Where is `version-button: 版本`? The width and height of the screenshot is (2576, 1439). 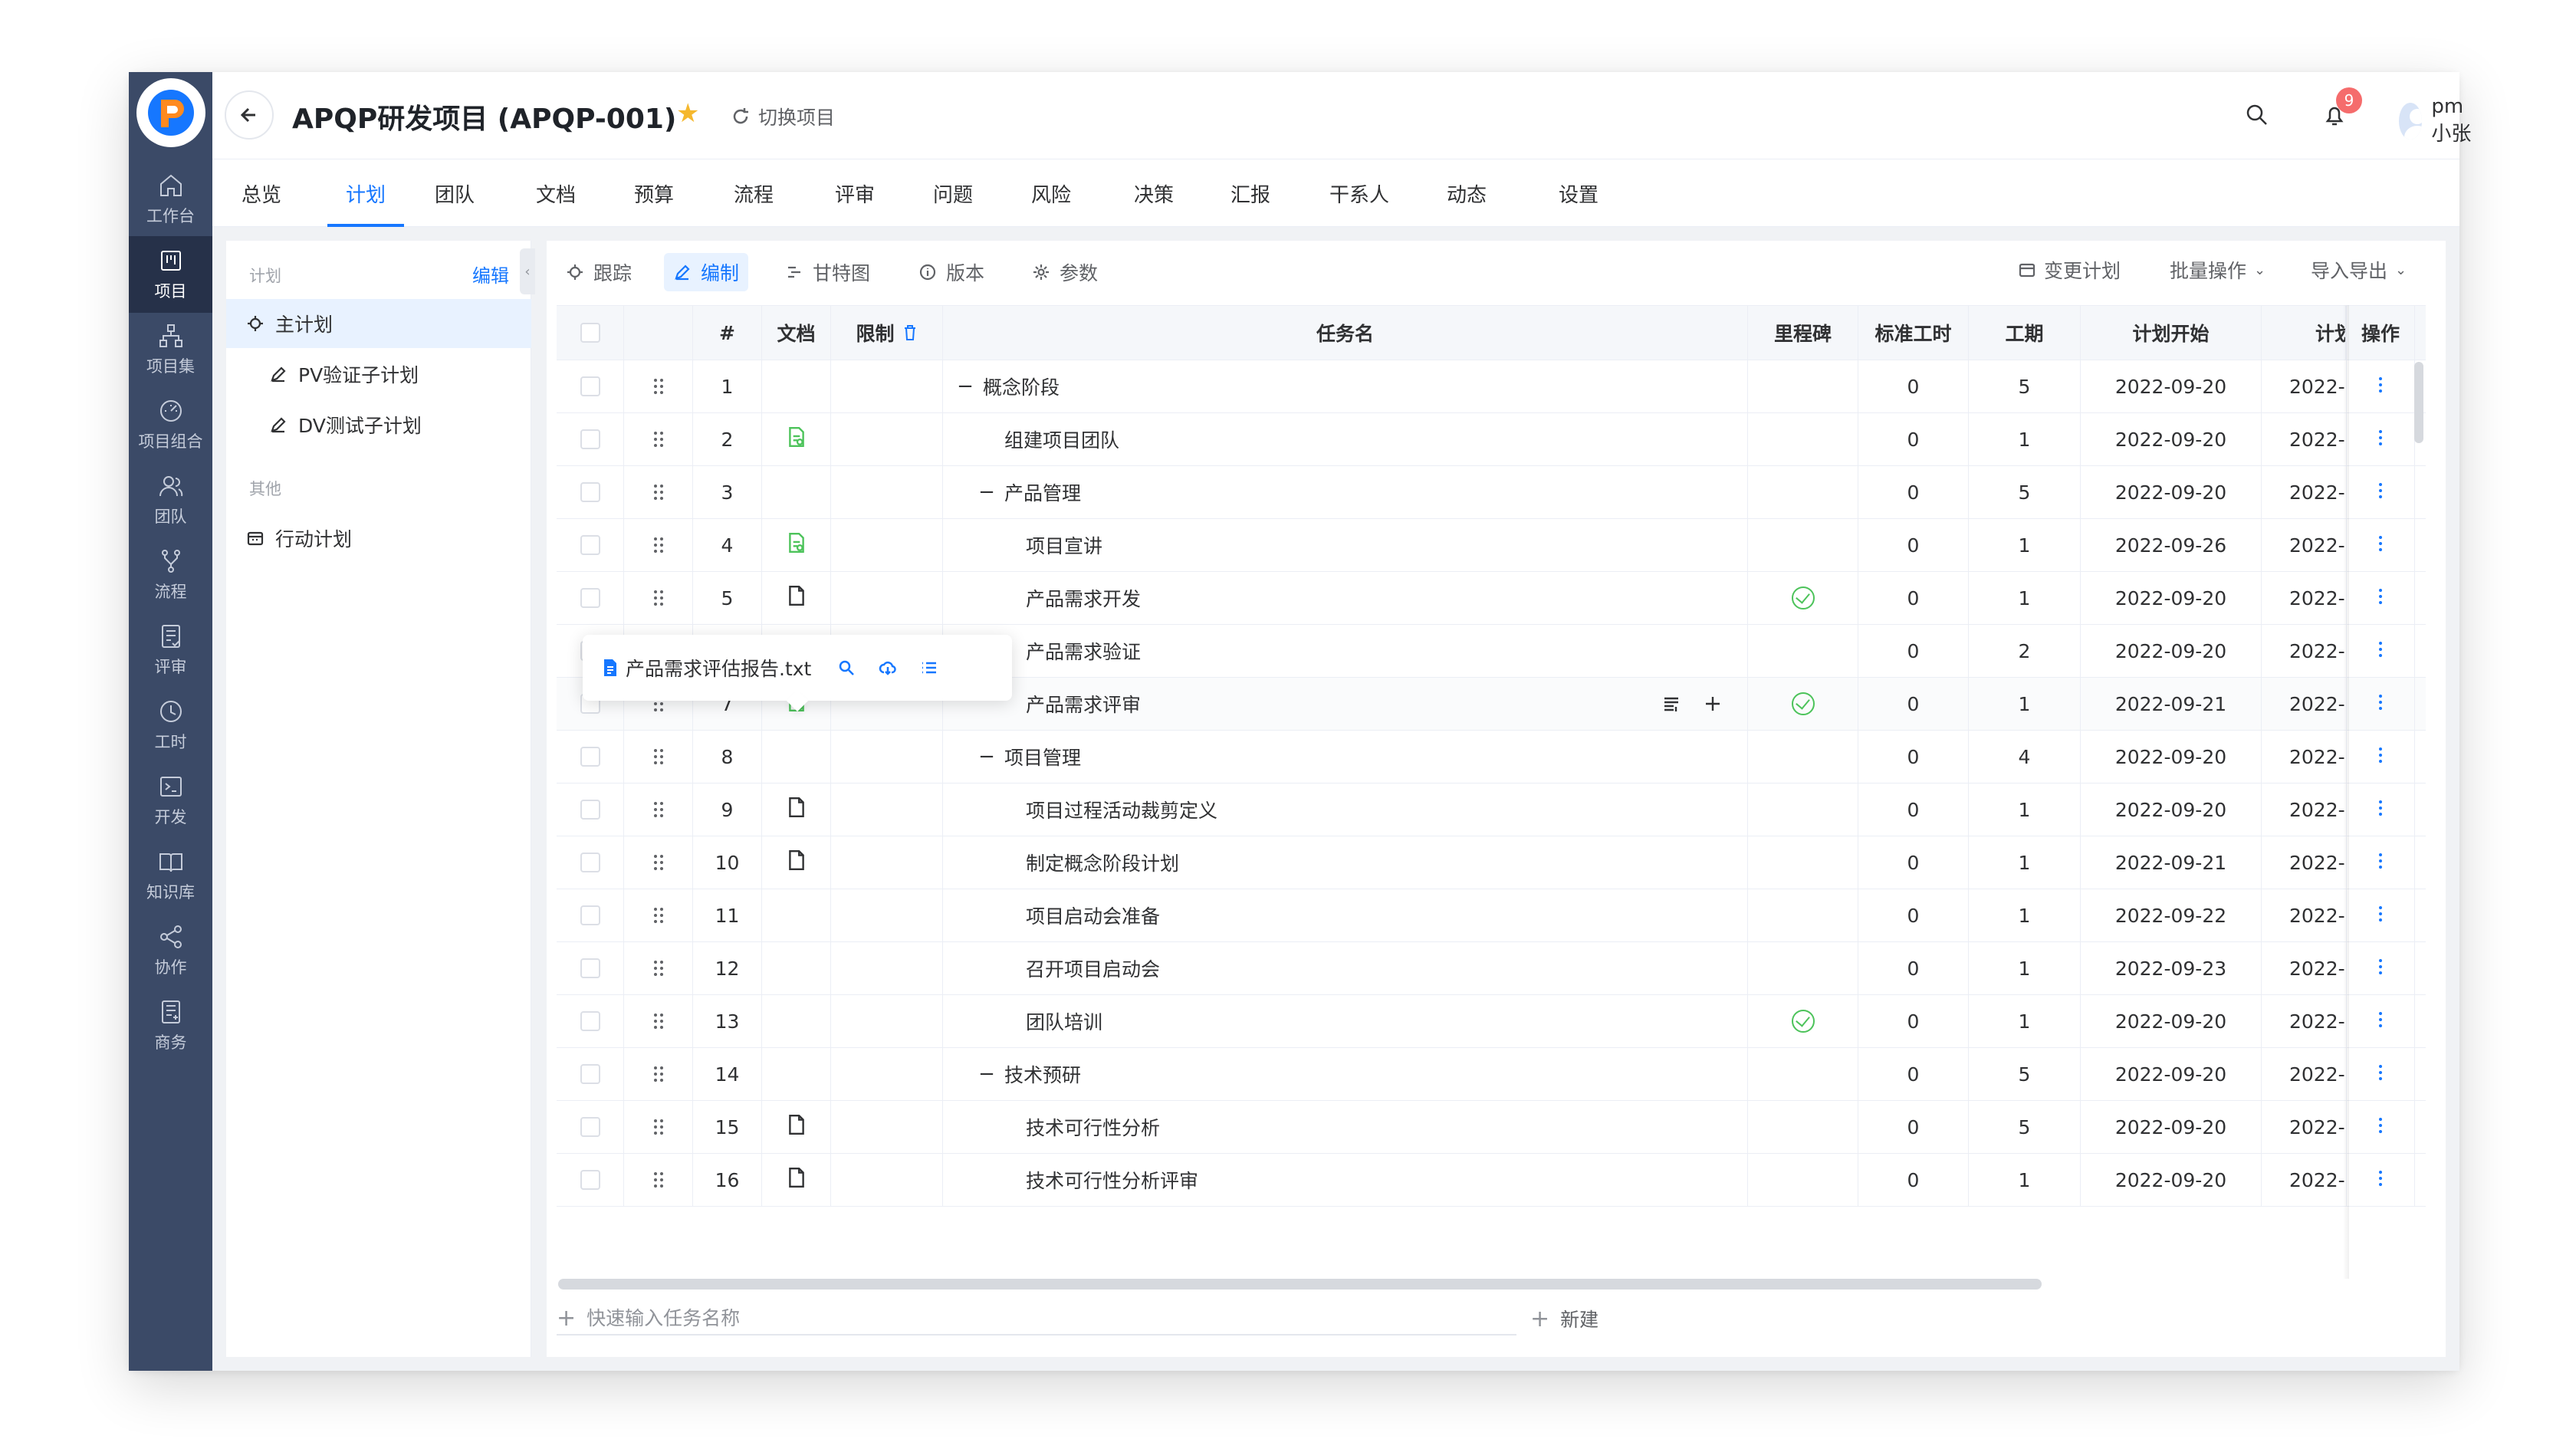 version-button: 版本 is located at coordinates (952, 272).